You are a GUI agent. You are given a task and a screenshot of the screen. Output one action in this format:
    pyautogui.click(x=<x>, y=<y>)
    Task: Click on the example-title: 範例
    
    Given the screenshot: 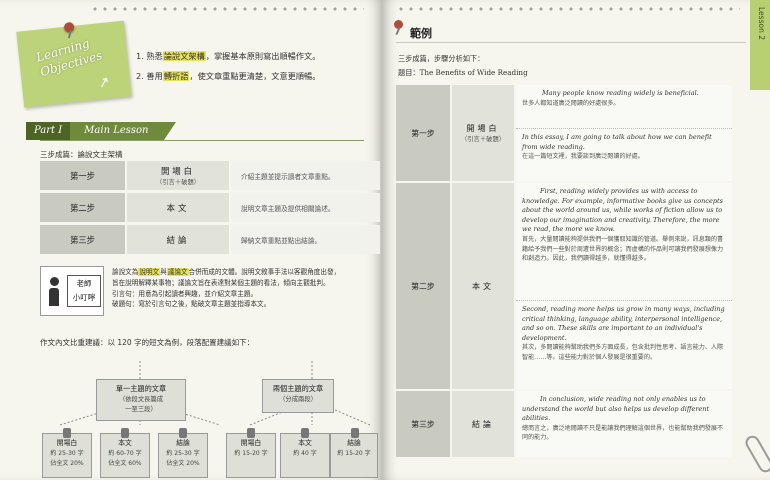 What is the action you would take?
    pyautogui.click(x=421, y=33)
    